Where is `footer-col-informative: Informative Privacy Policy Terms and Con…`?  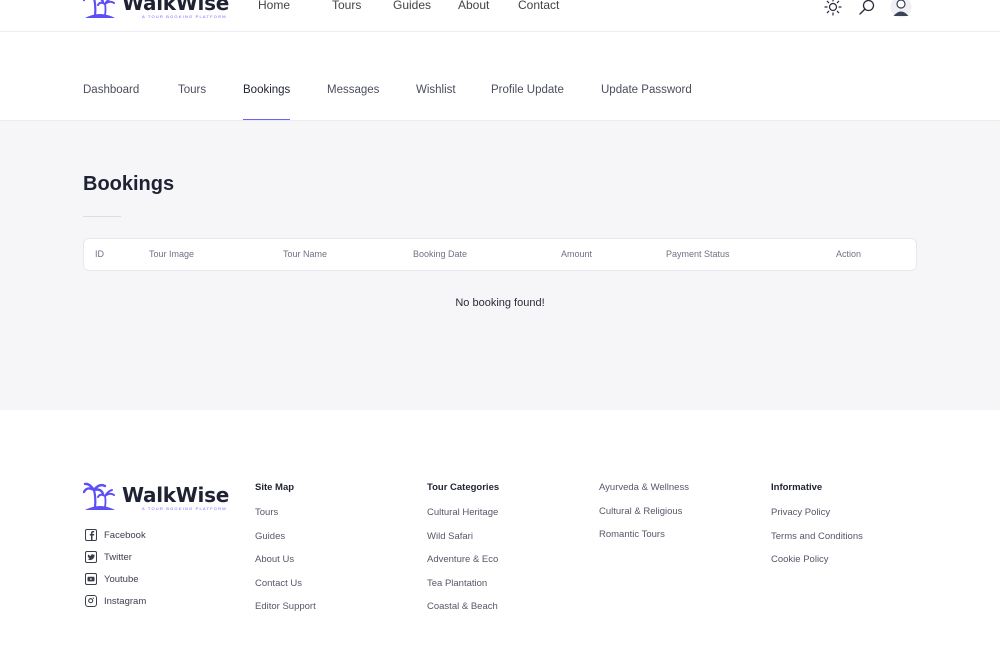
footer-col-informative: Informative Privacy Policy Terms and Con… is located at coordinates (817, 530).